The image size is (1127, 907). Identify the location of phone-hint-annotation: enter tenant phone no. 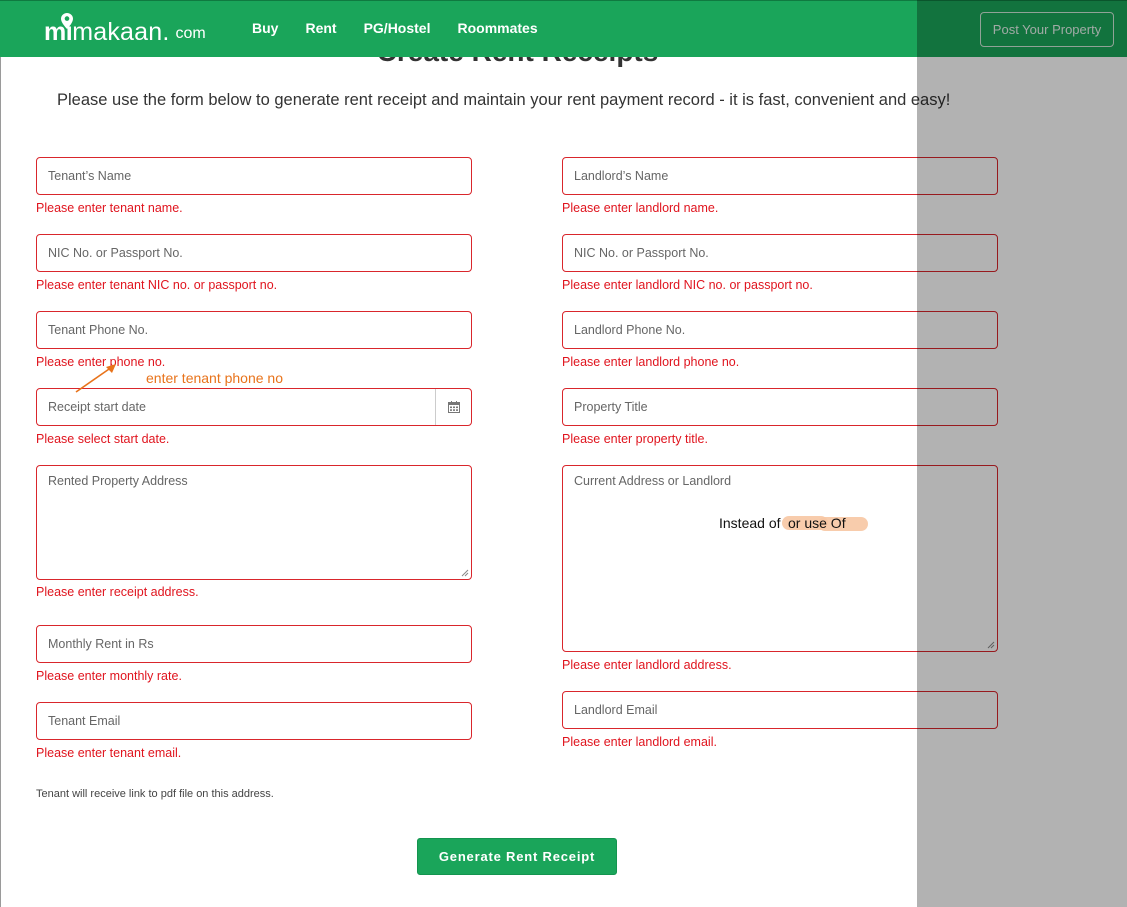
(215, 378).